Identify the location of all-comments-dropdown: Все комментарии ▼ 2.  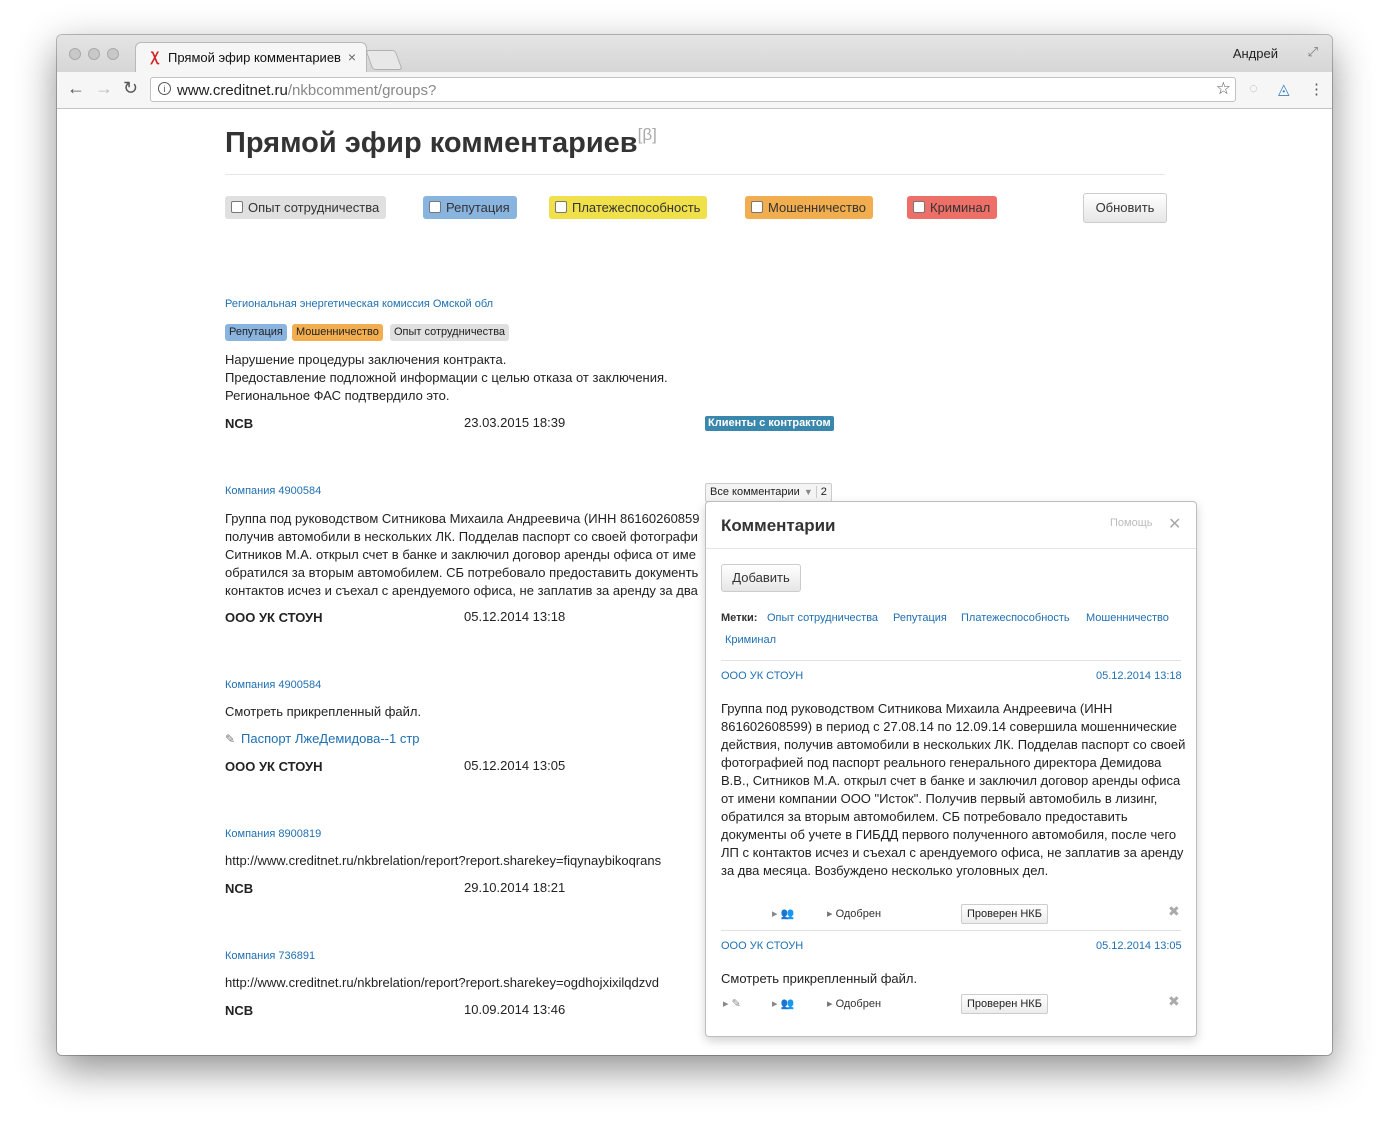
(768, 492).